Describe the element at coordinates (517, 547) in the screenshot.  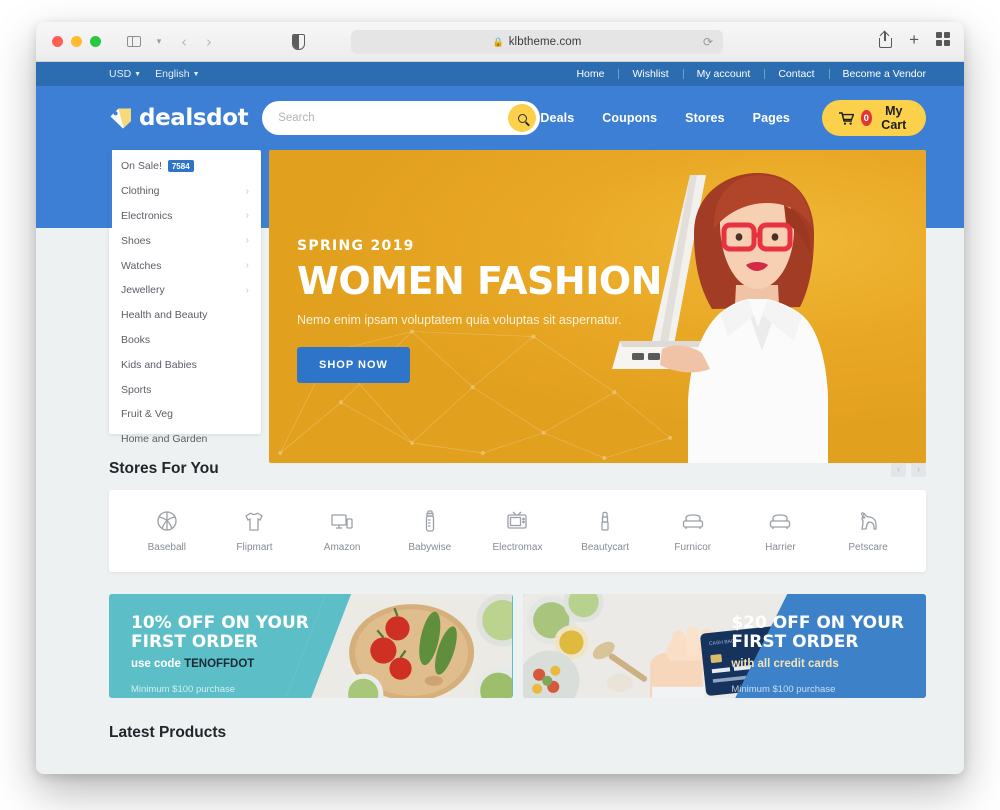
I see `store-name: Electromax` at that location.